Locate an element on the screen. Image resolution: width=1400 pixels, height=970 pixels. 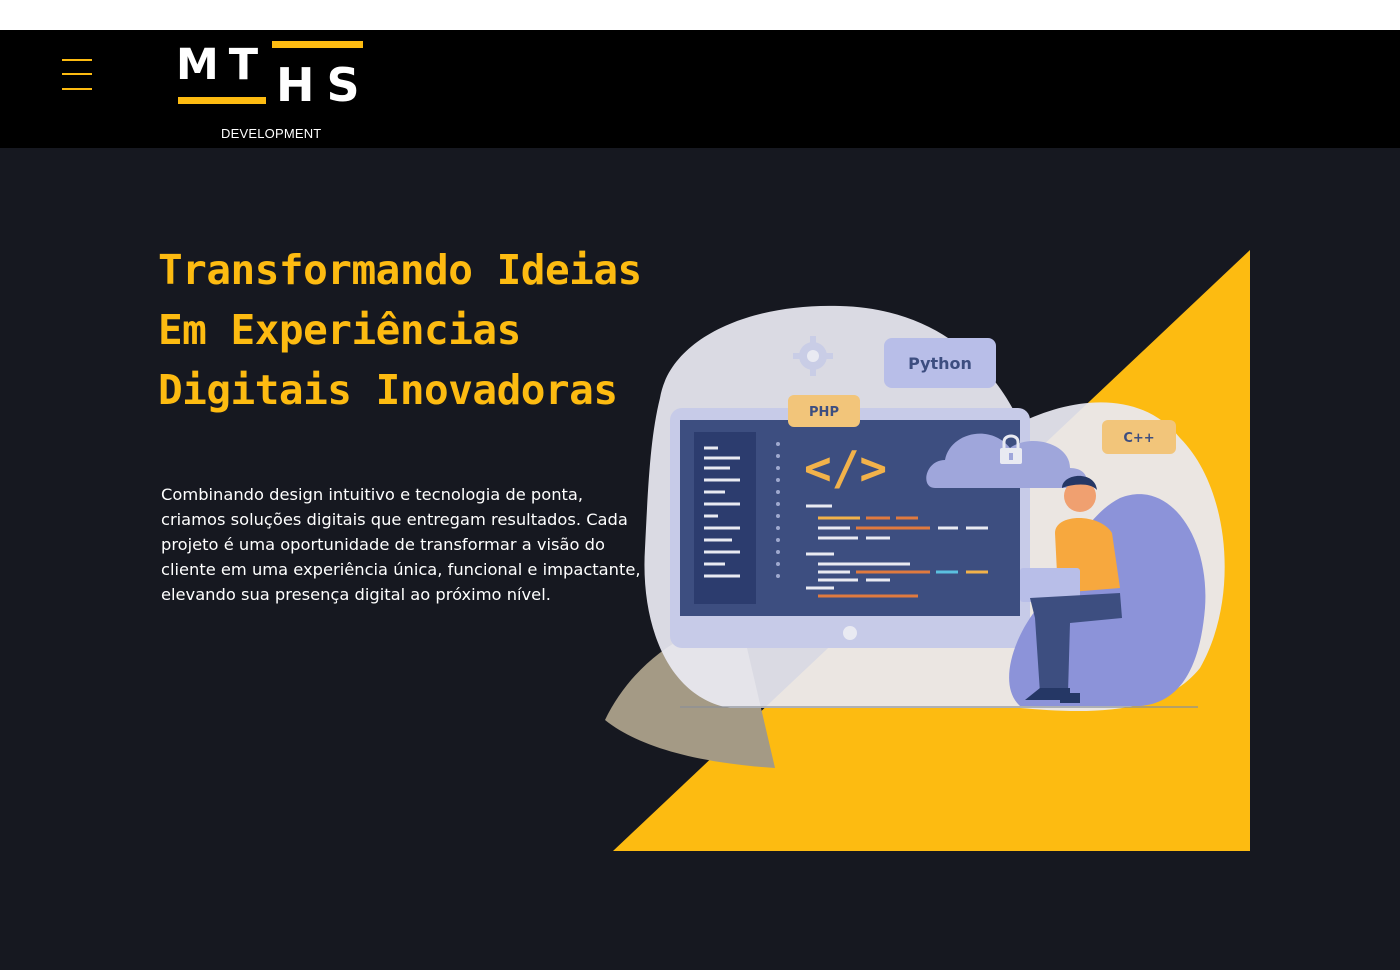
svg-text: PHP is located at coordinates (824, 412).